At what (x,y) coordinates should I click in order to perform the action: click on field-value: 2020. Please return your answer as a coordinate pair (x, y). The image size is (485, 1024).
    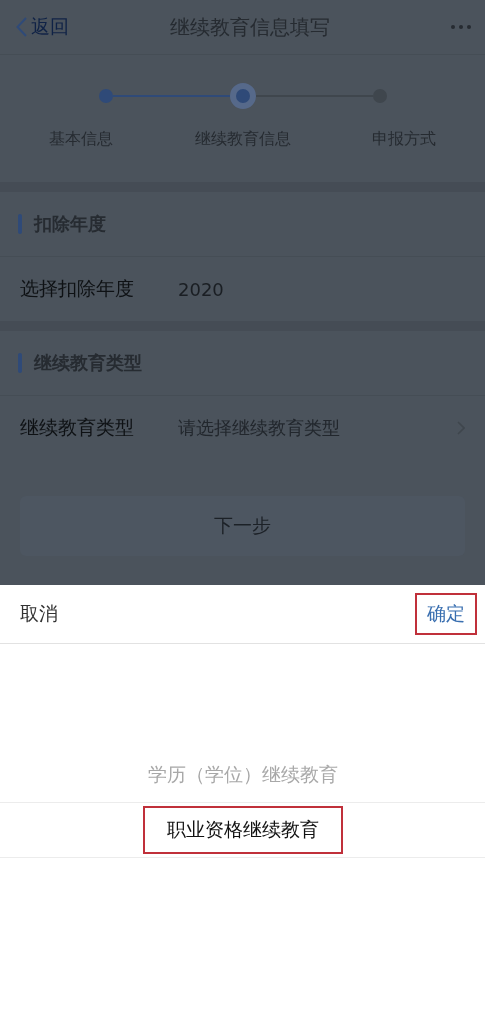
    Looking at the image, I should click on (201, 289).